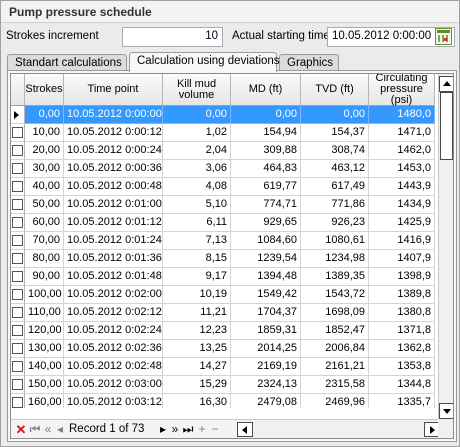 Image resolution: width=460 pixels, height=447 pixels. Describe the element at coordinates (18, 115) in the screenshot. I see `current-row-arrow-icon` at that location.